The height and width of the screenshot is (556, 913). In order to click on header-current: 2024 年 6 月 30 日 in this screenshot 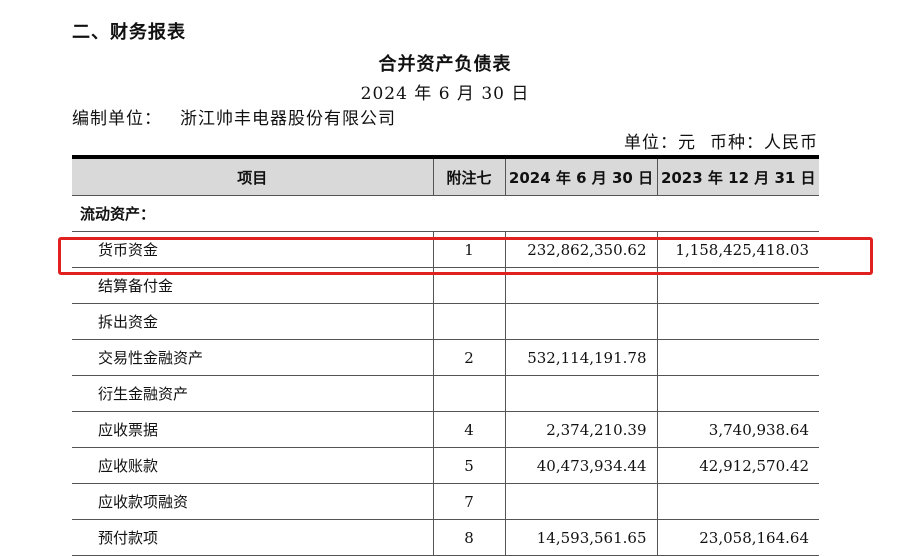, I will do `click(580, 176)`.